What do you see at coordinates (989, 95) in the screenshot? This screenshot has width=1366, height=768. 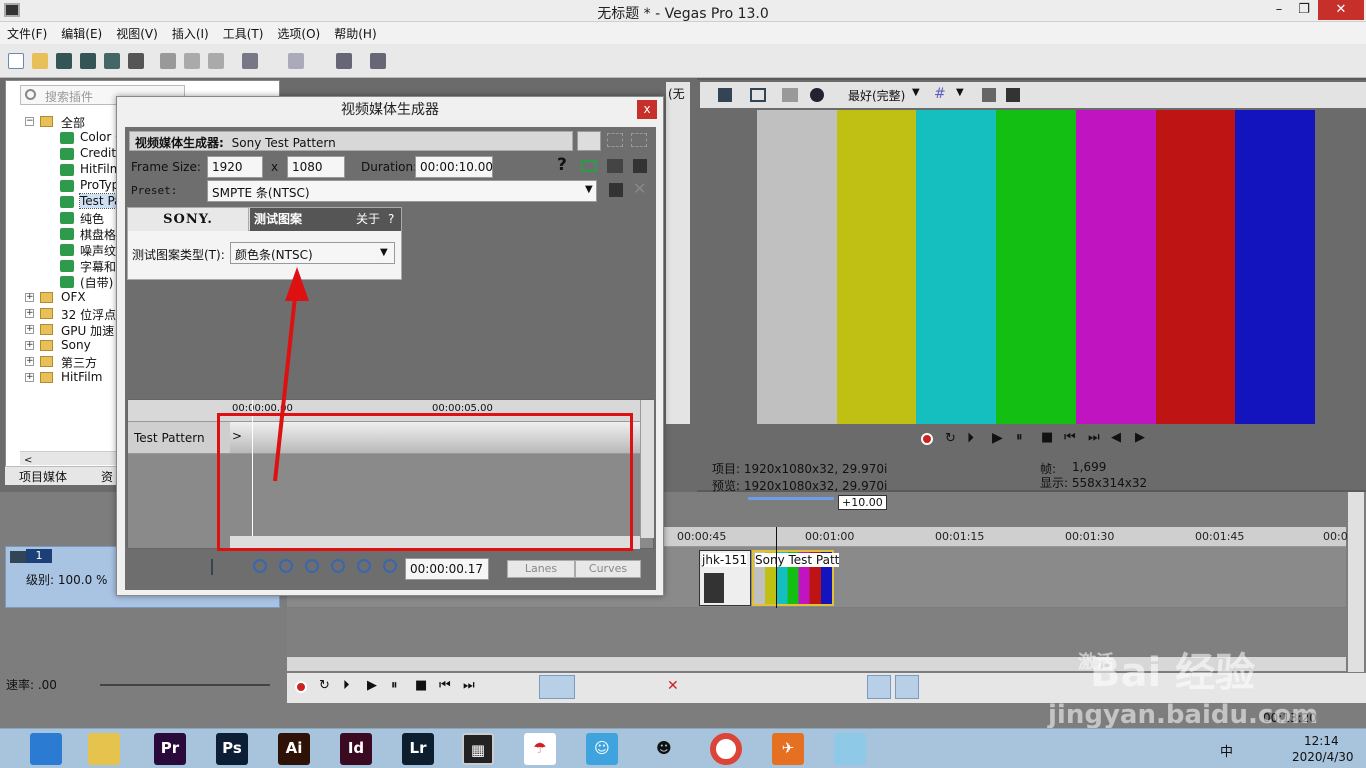 I see `copy-snapshot-icon` at bounding box center [989, 95].